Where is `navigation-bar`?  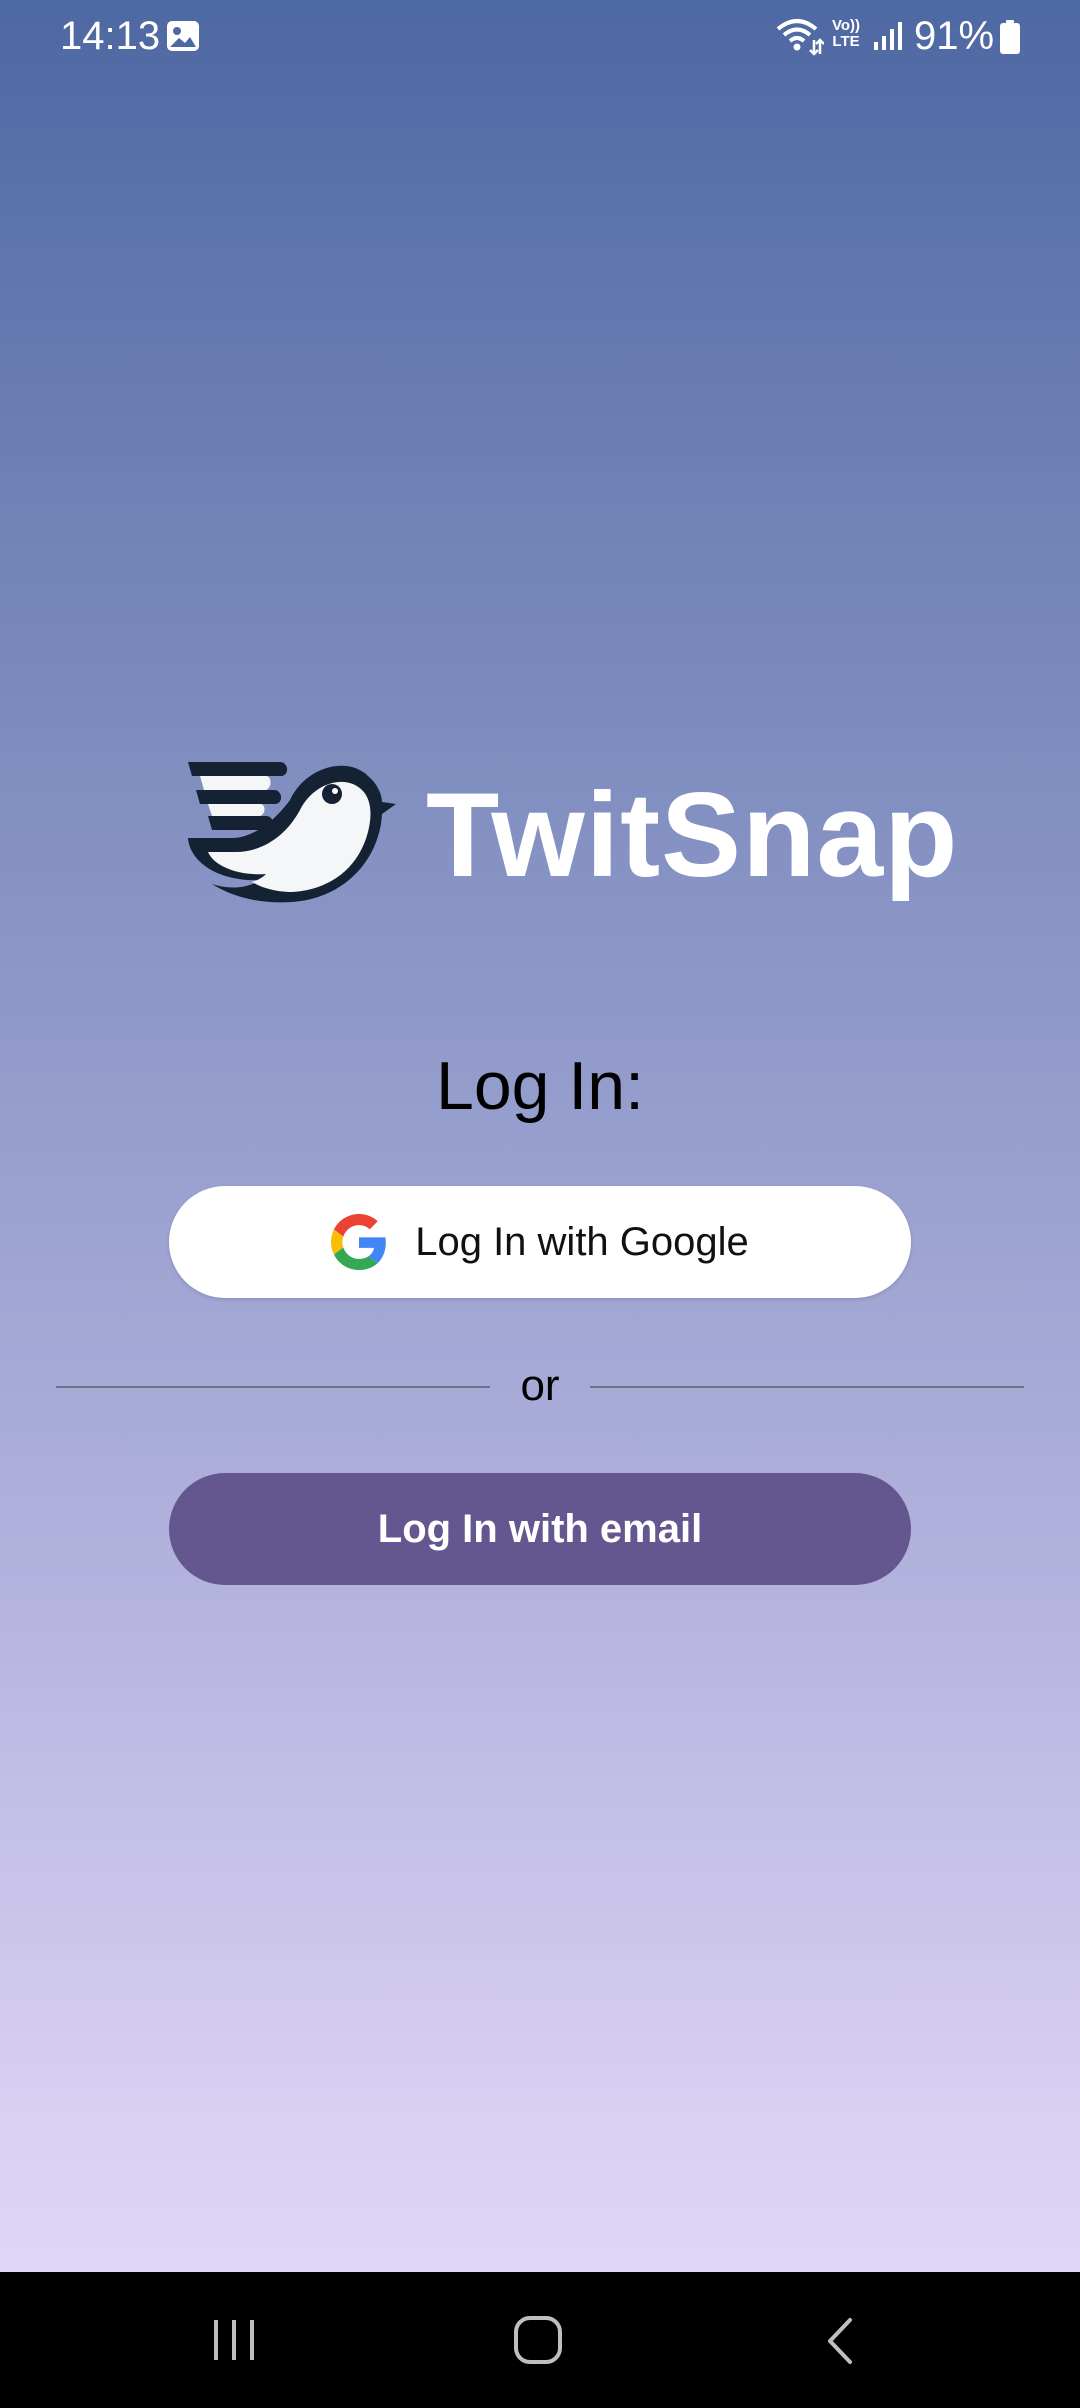
navigation-bar is located at coordinates (540, 2340).